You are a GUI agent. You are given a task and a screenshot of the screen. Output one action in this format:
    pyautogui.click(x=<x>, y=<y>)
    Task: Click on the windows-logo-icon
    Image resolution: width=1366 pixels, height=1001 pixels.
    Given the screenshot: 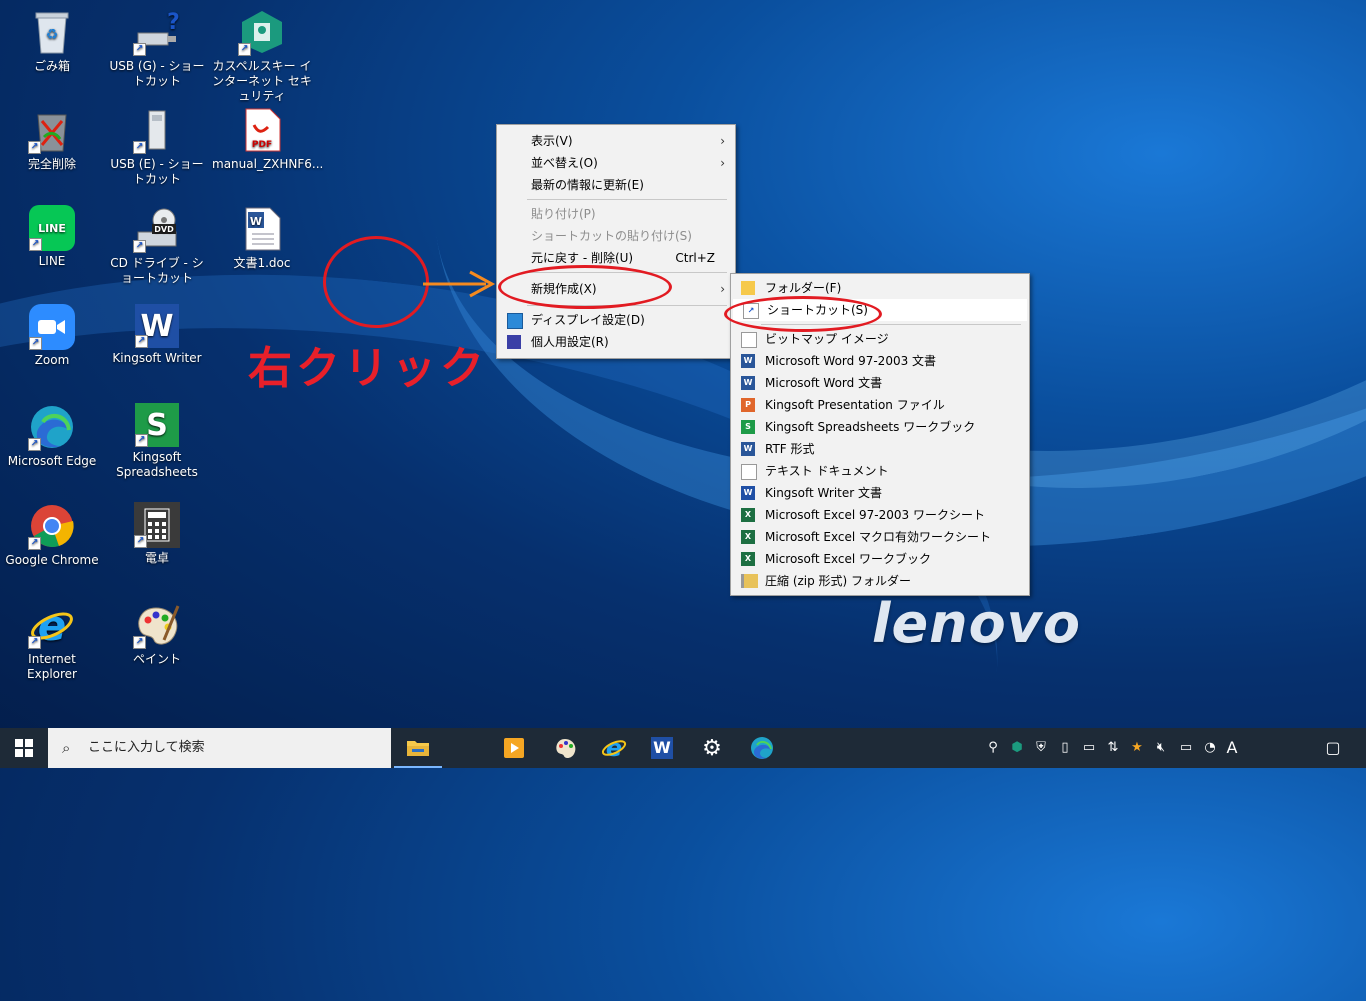 What is the action you would take?
    pyautogui.click(x=24, y=748)
    